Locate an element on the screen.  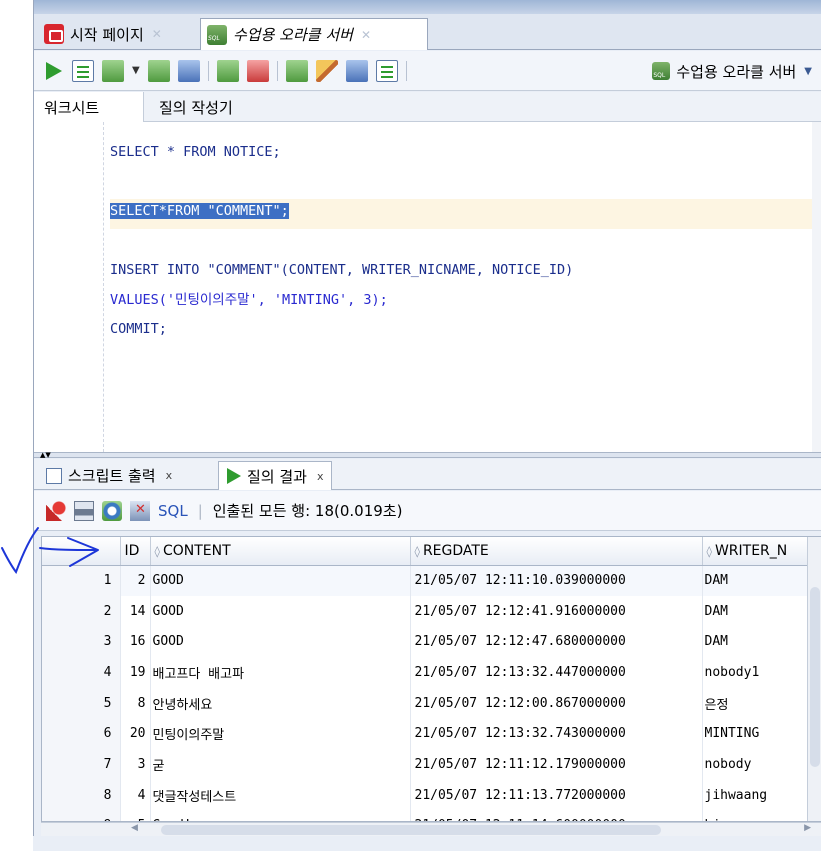
cell-content: 안녕하세요 is located at coordinates (280, 703).